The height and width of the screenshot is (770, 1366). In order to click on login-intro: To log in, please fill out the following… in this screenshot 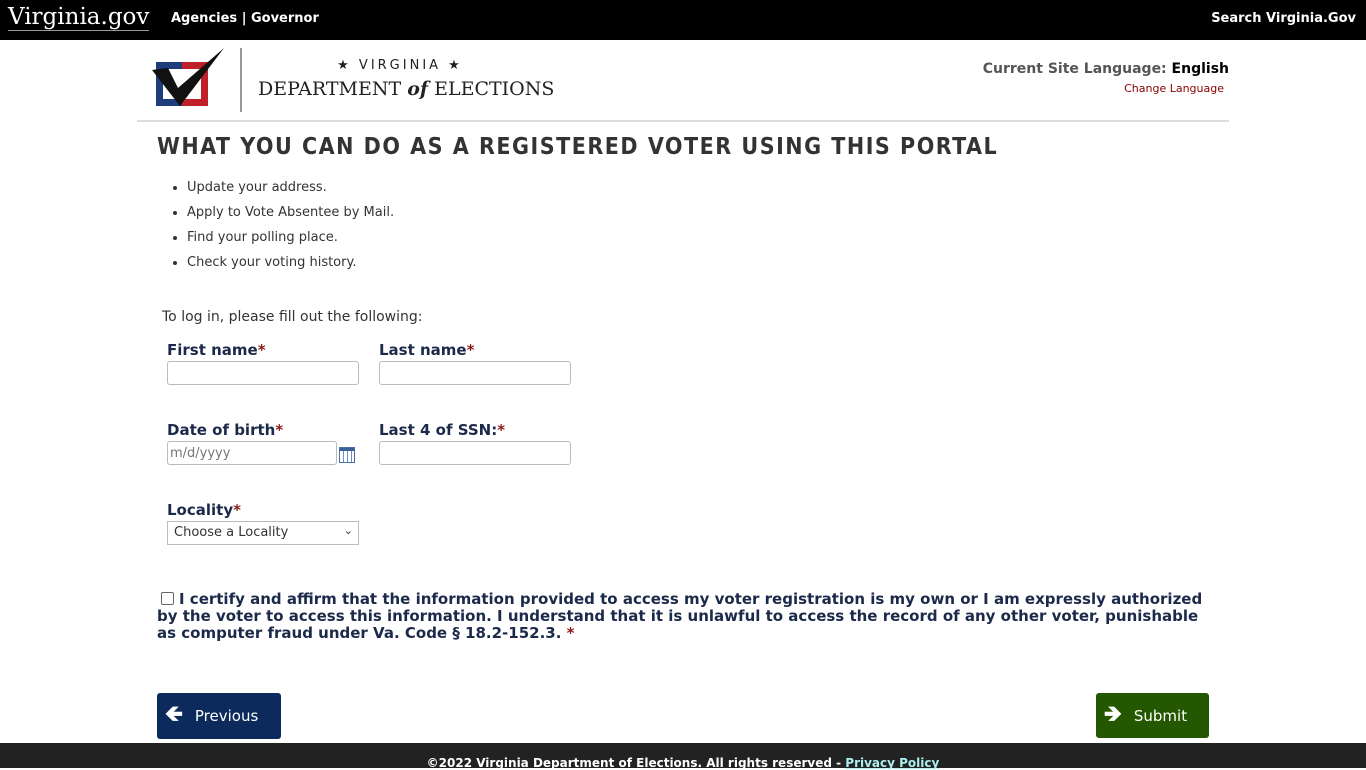, I will do `click(292, 317)`.